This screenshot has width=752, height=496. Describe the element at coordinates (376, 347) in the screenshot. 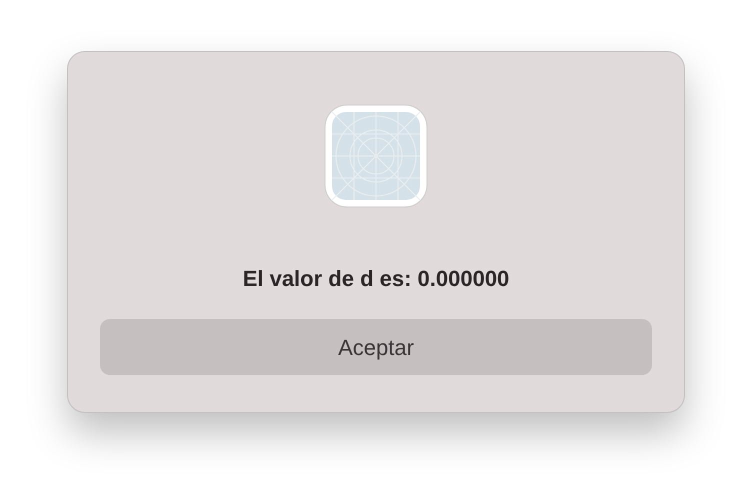

I see `ok-button: Aceptar` at that location.